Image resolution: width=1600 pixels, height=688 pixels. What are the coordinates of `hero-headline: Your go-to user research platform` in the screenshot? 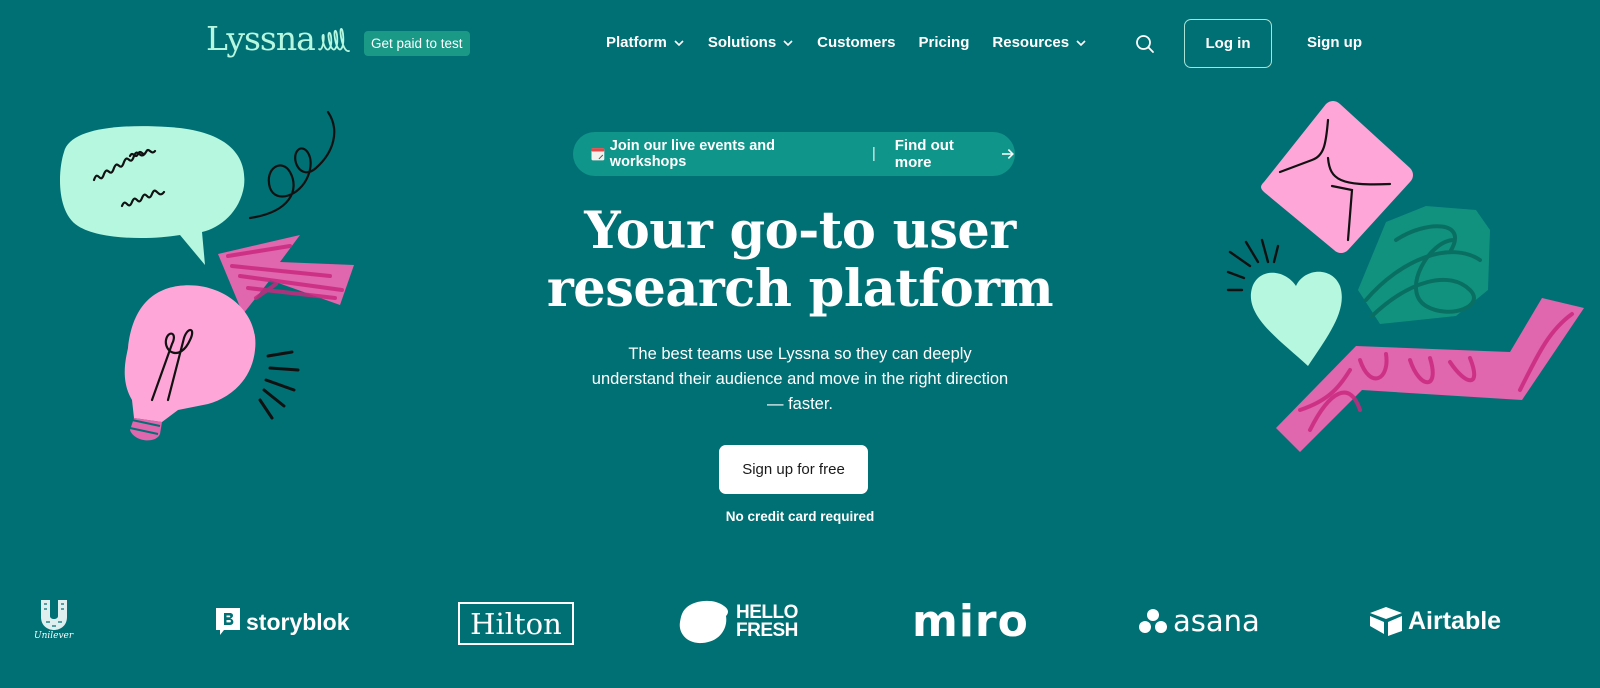 It's located at (800, 260).